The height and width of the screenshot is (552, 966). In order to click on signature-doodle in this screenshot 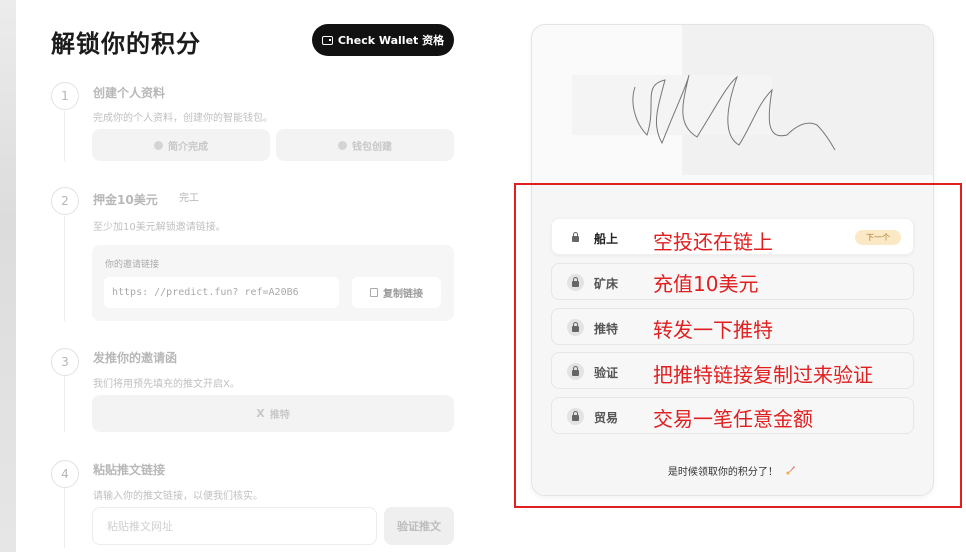, I will do `click(734, 112)`.